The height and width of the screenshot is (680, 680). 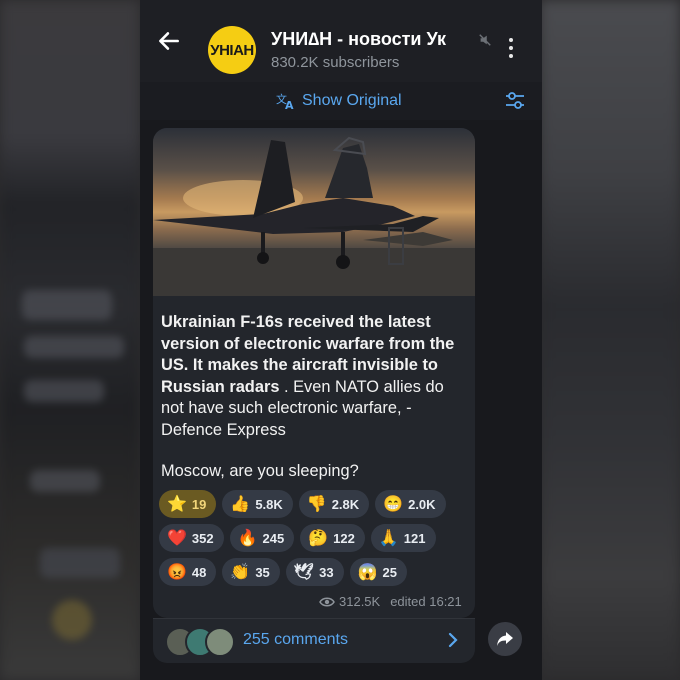 I want to click on reaction-dove: 🕊 33, so click(x=314, y=572).